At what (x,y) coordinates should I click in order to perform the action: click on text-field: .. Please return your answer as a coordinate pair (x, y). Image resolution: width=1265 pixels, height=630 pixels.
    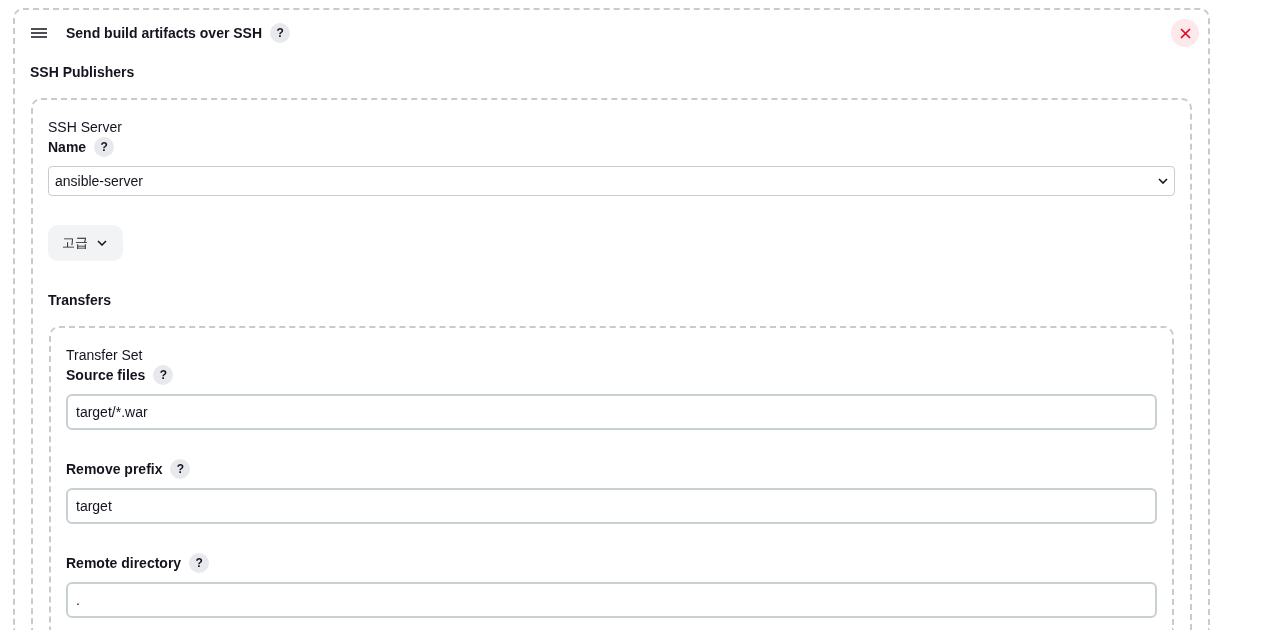
    Looking at the image, I should click on (611, 600).